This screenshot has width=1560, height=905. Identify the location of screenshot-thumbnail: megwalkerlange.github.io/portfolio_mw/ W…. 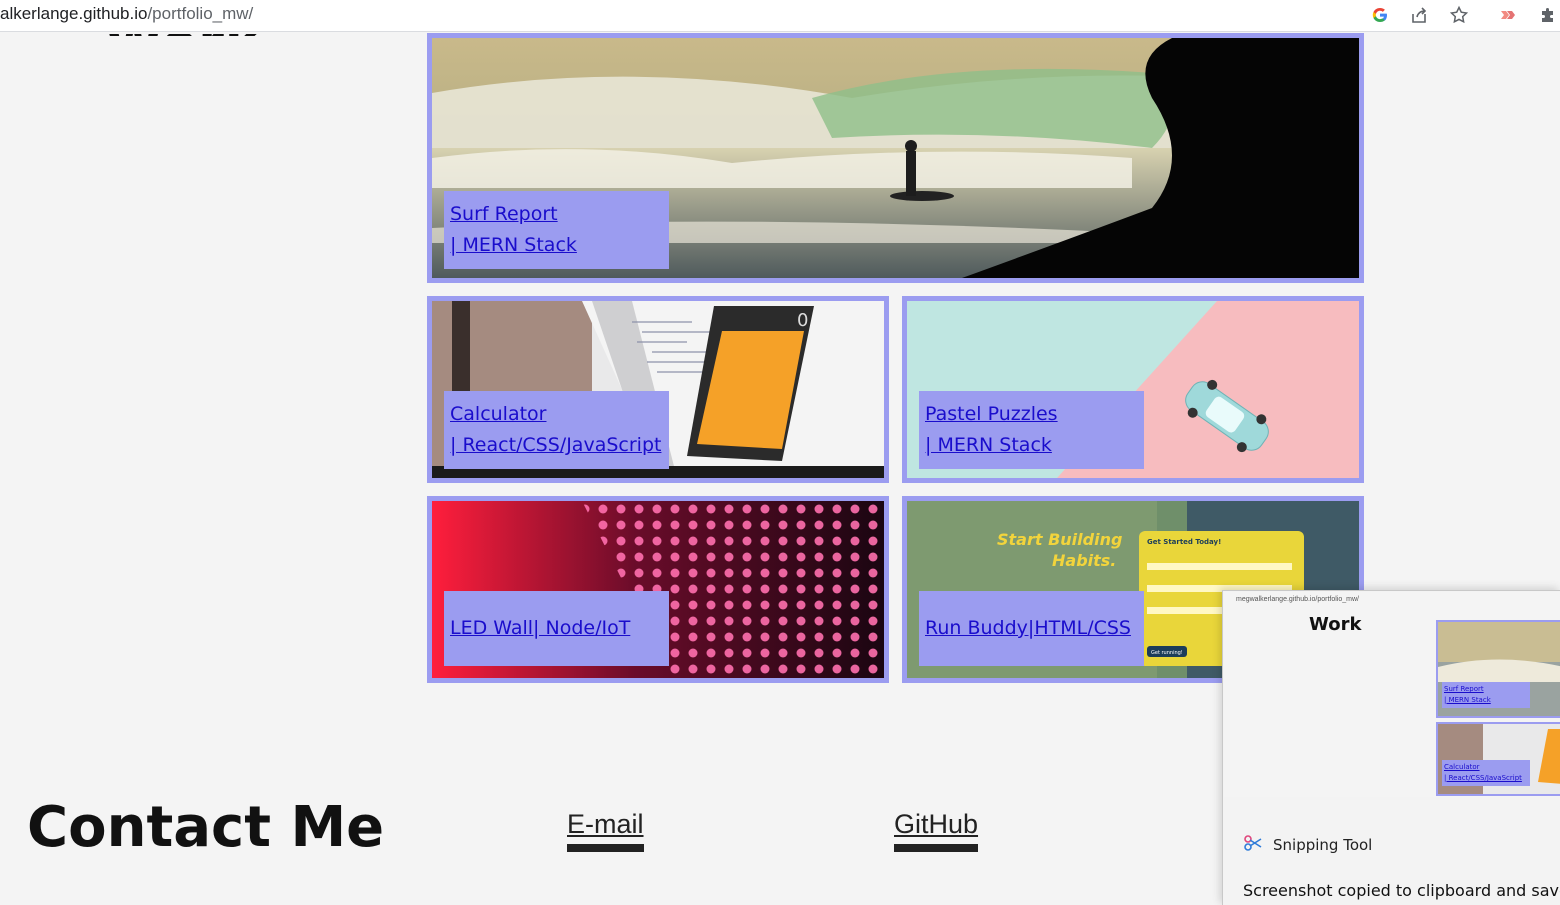
(1392, 694).